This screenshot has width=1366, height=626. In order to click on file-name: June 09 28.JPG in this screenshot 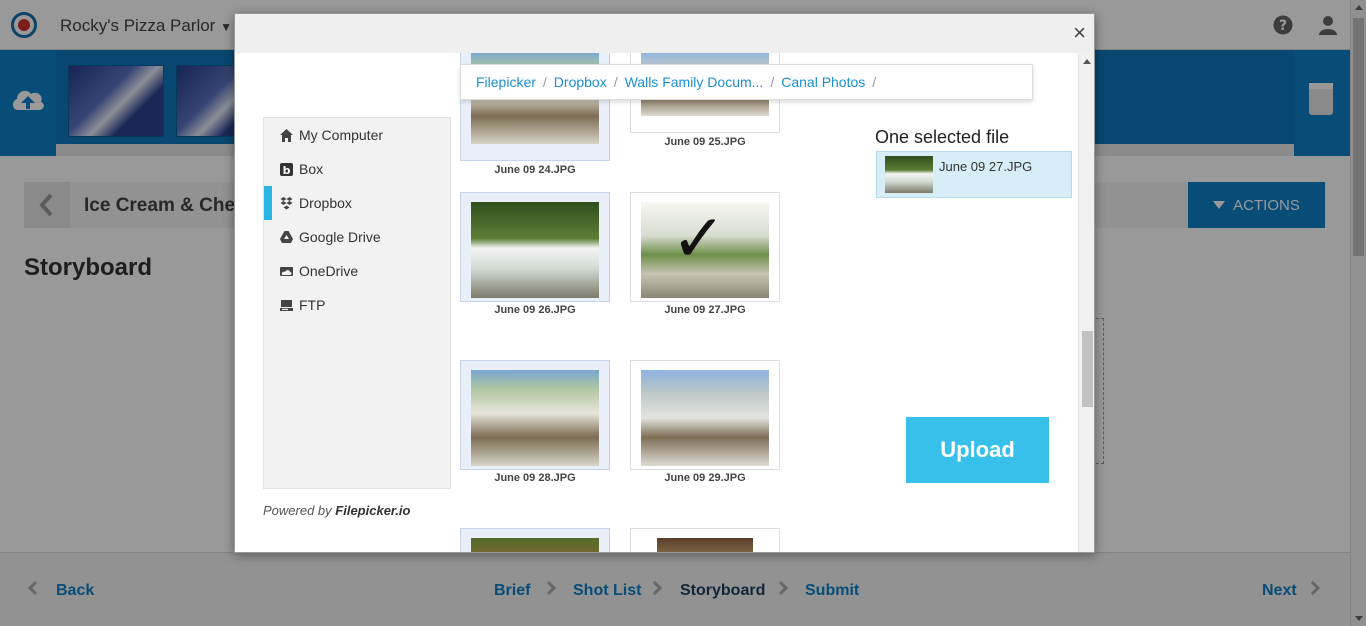, I will do `click(535, 478)`.